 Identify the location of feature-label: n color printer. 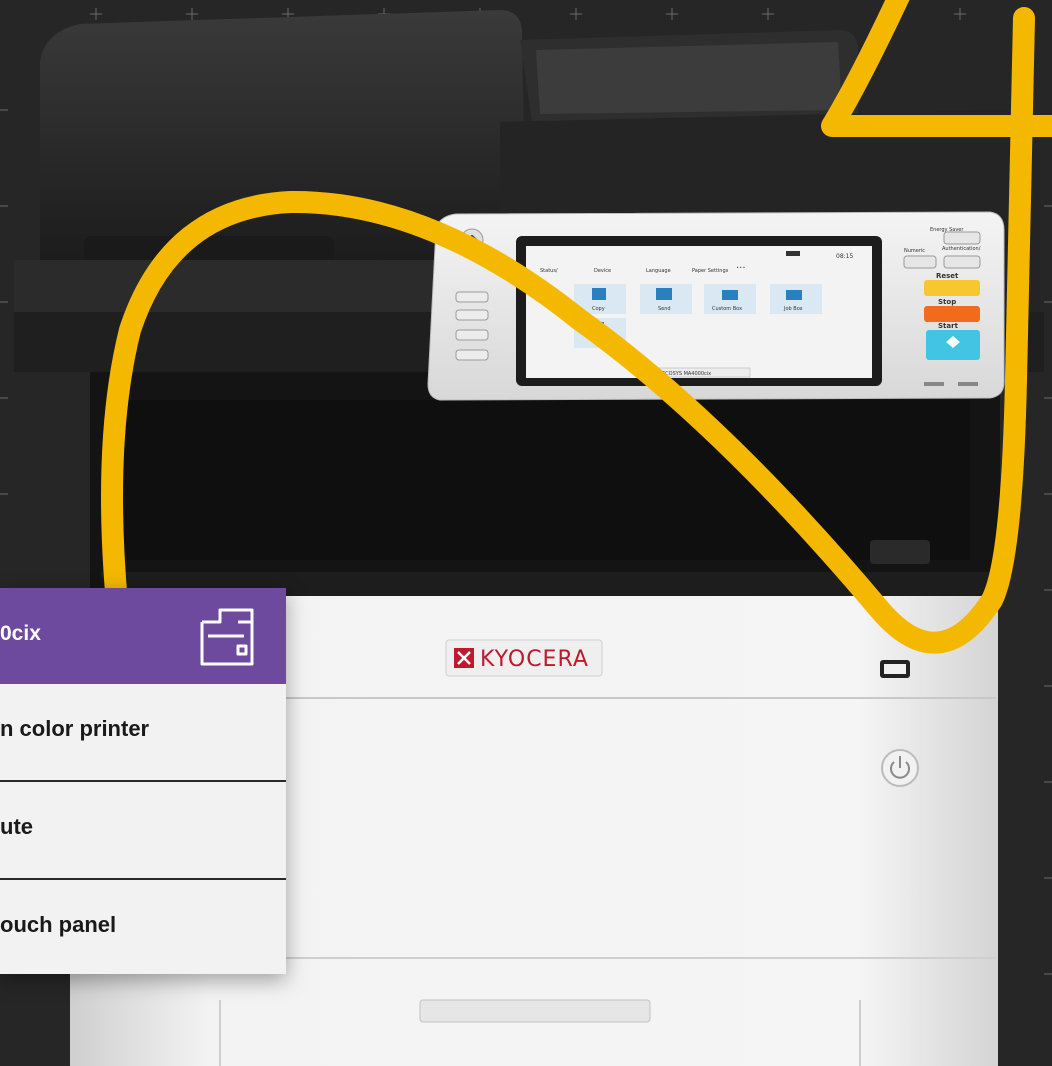
(75, 728).